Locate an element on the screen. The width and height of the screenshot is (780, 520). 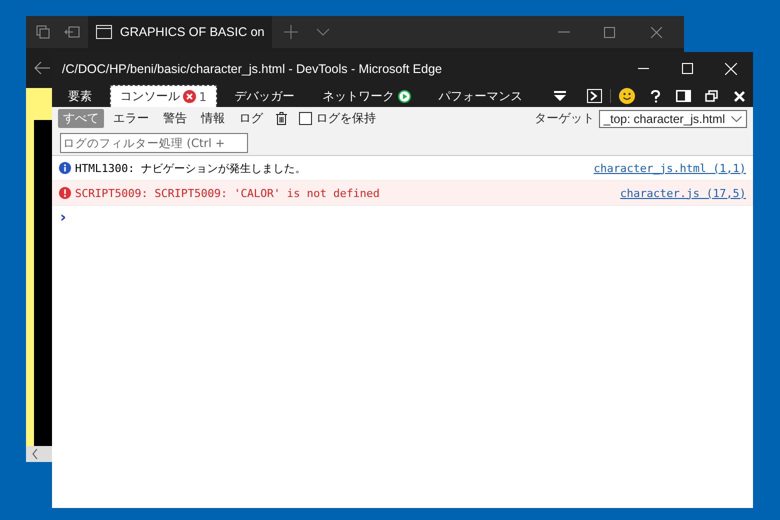
error-count: 1 is located at coordinates (203, 97).